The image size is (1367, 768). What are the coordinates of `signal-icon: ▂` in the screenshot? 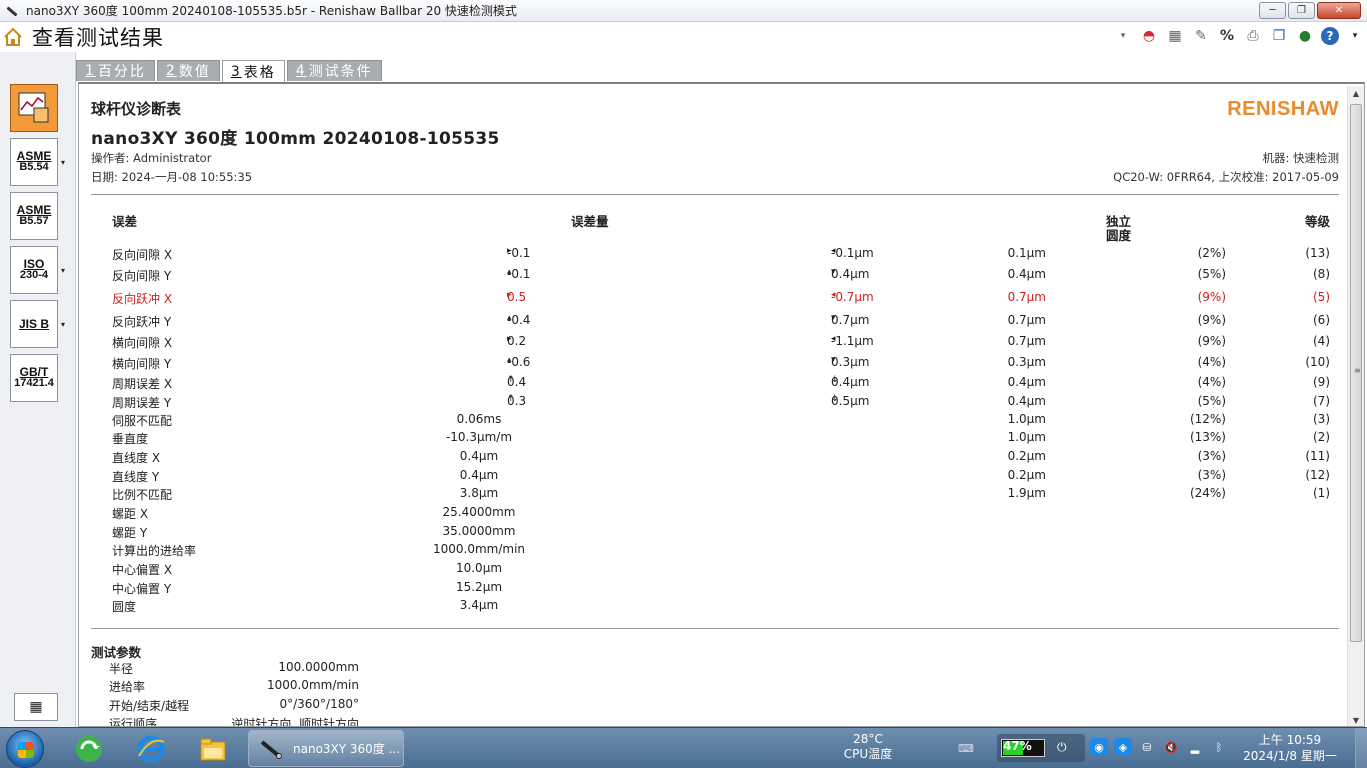 It's located at (1195, 747).